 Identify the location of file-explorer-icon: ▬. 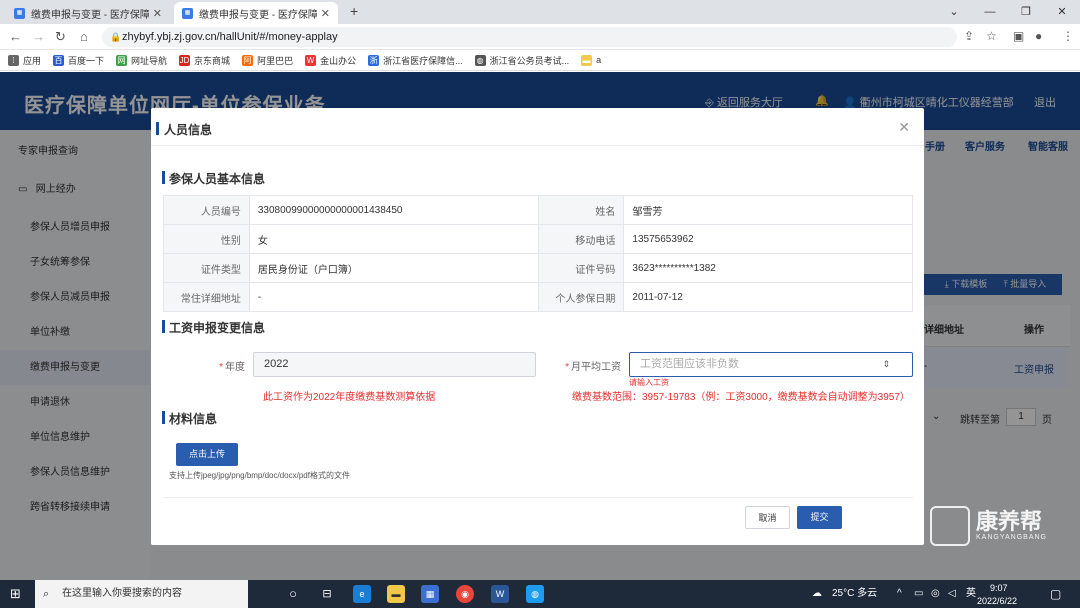
(396, 594).